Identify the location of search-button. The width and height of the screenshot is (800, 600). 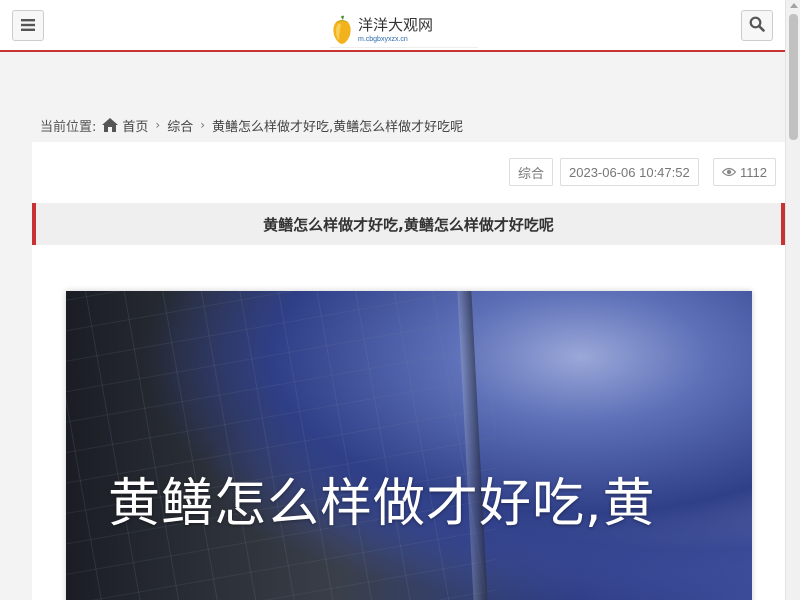
(757, 25).